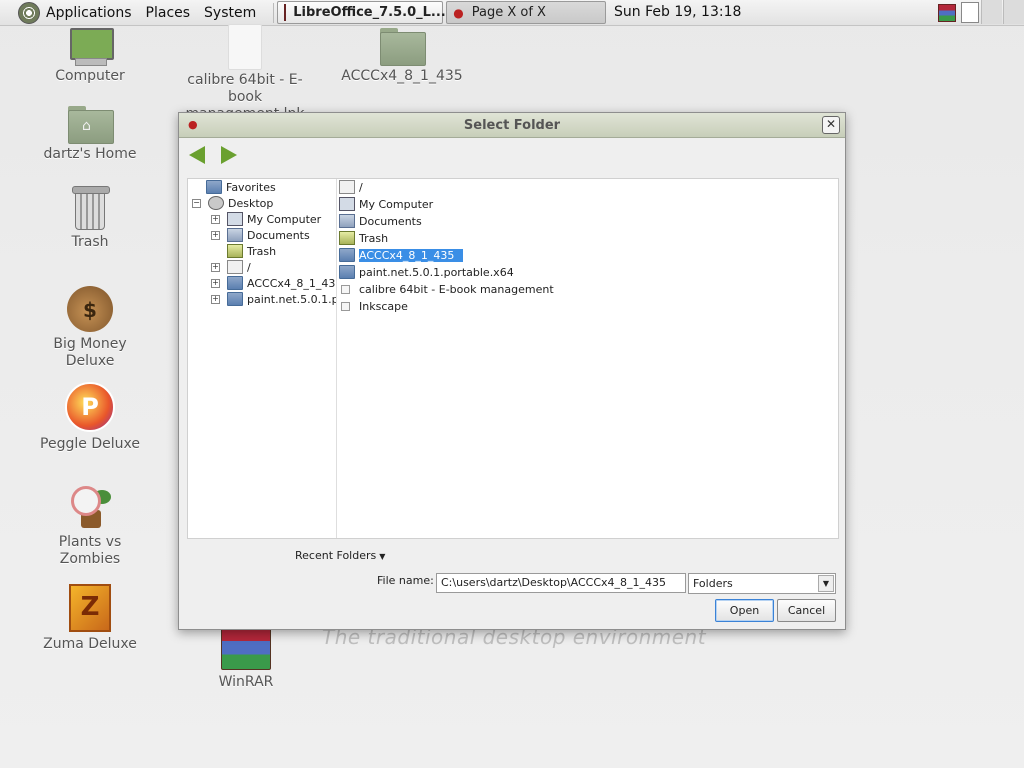  Describe the element at coordinates (249, 267) in the screenshot. I see `tree-item-label: /` at that location.